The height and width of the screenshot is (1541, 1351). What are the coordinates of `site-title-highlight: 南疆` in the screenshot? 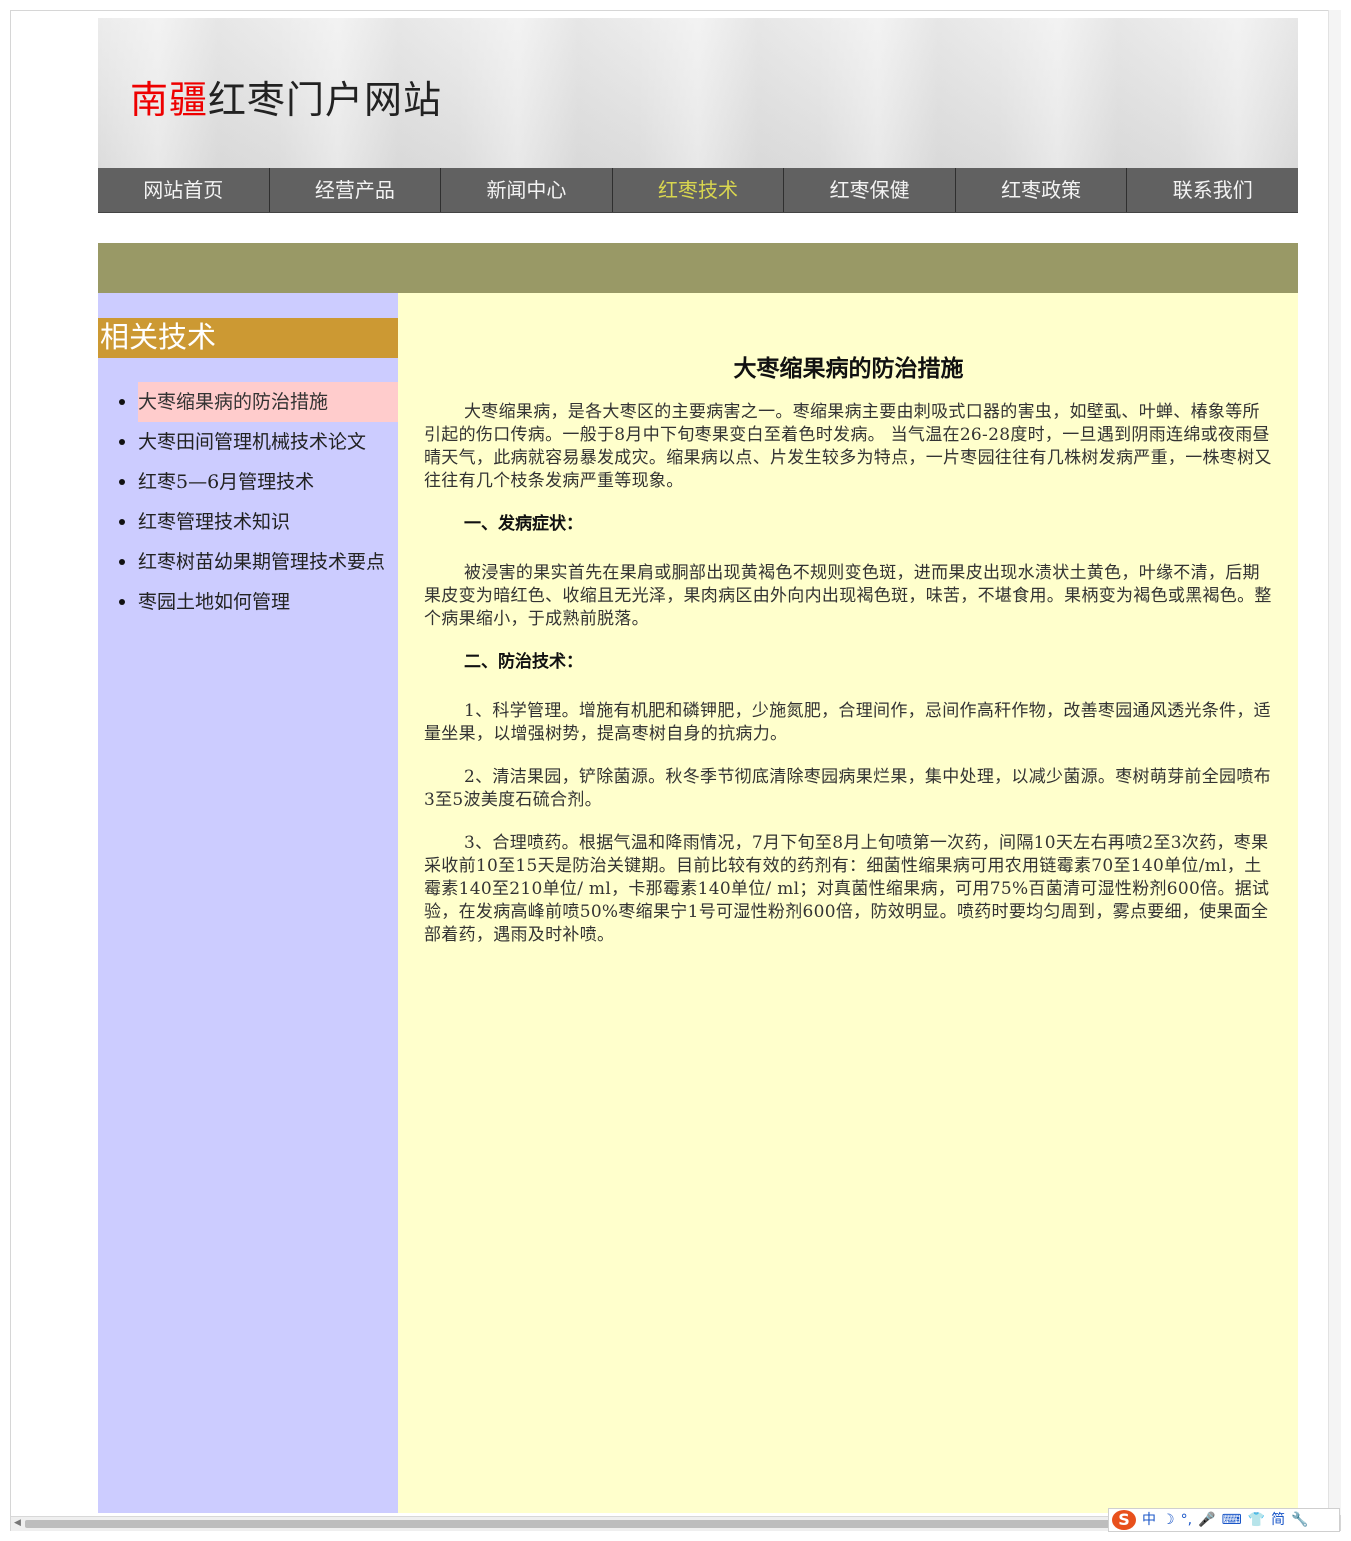 It's located at (169, 100).